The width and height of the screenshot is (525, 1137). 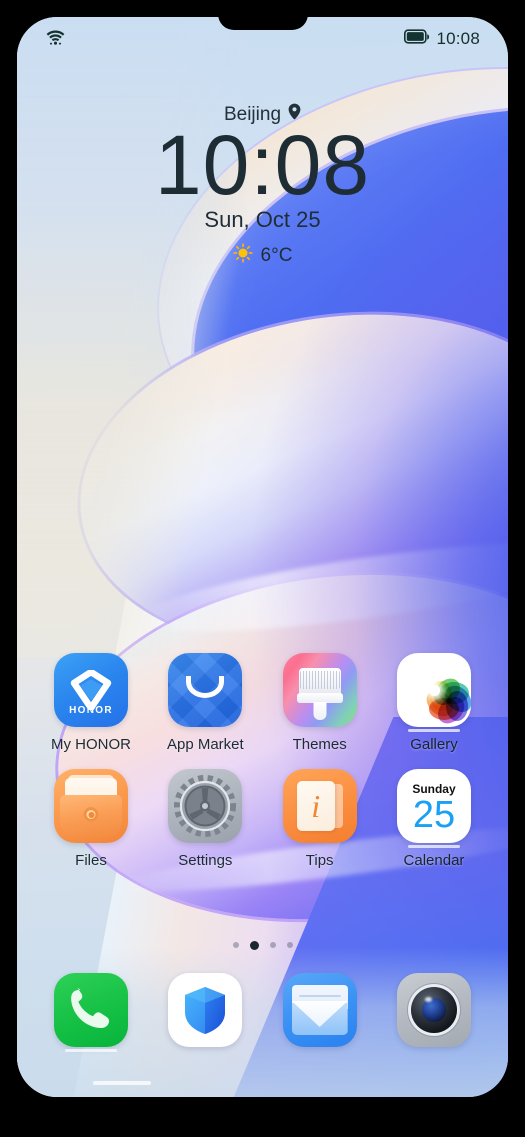 I want to click on gallery-icon, so click(x=433, y=690).